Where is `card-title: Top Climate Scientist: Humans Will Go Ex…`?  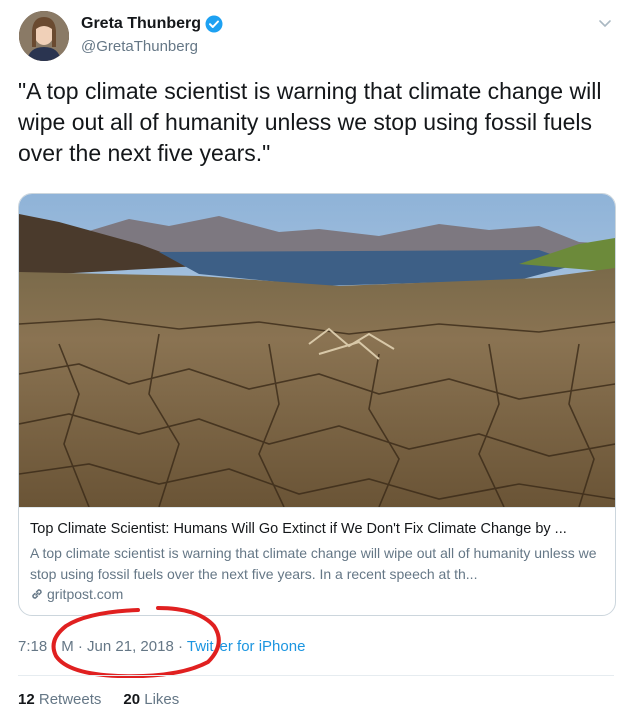
card-title: Top Climate Scientist: Humans Will Go Ex… is located at coordinates (320, 529).